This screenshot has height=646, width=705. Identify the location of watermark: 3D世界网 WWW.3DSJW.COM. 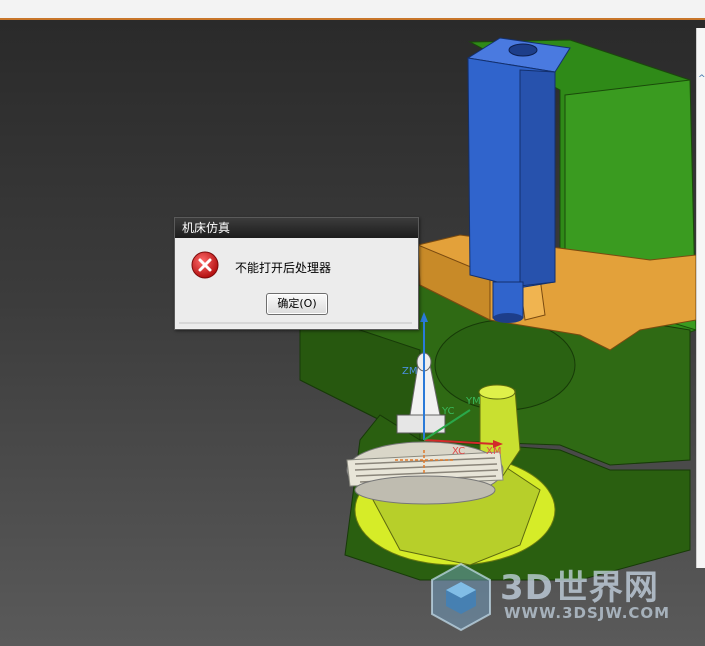
(562, 601).